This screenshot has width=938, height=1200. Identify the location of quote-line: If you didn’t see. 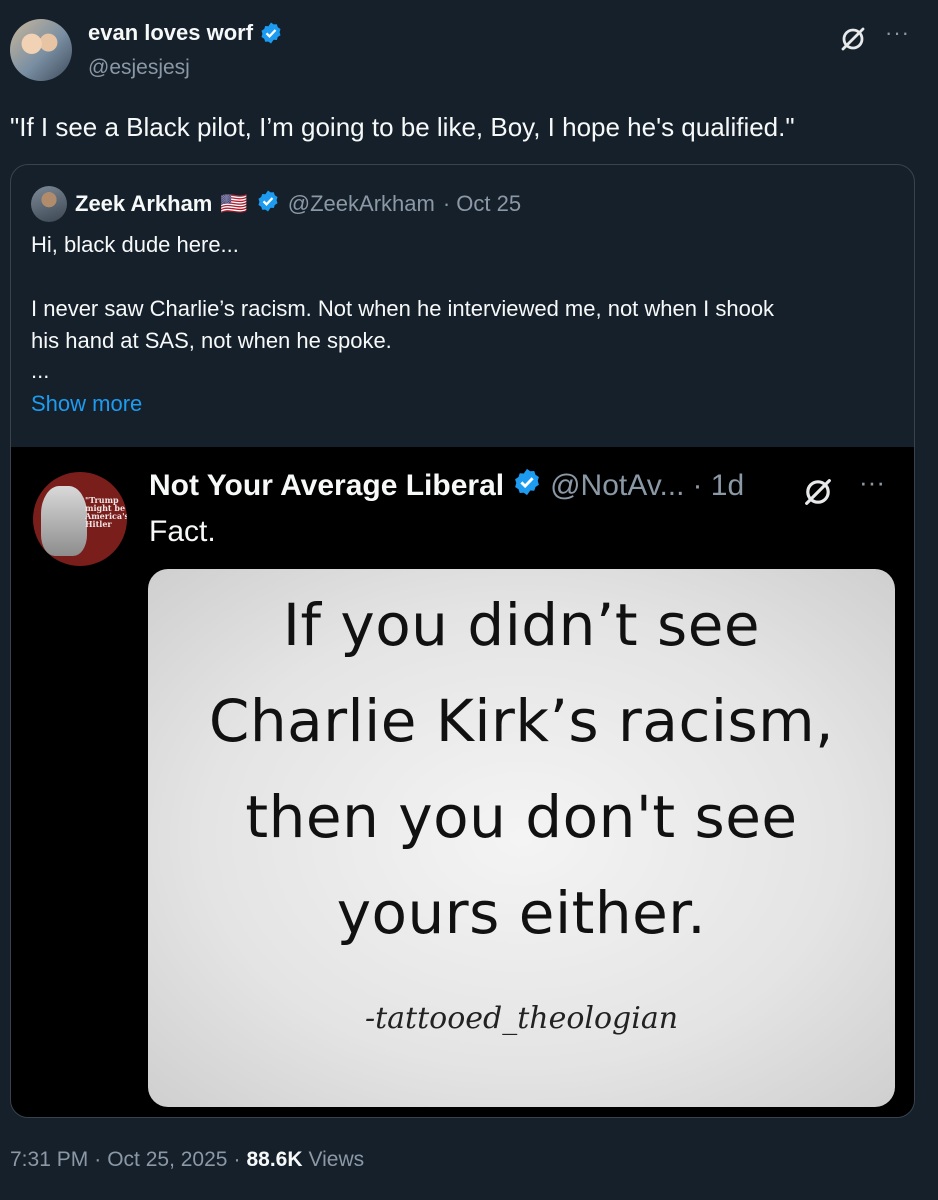
(521, 625).